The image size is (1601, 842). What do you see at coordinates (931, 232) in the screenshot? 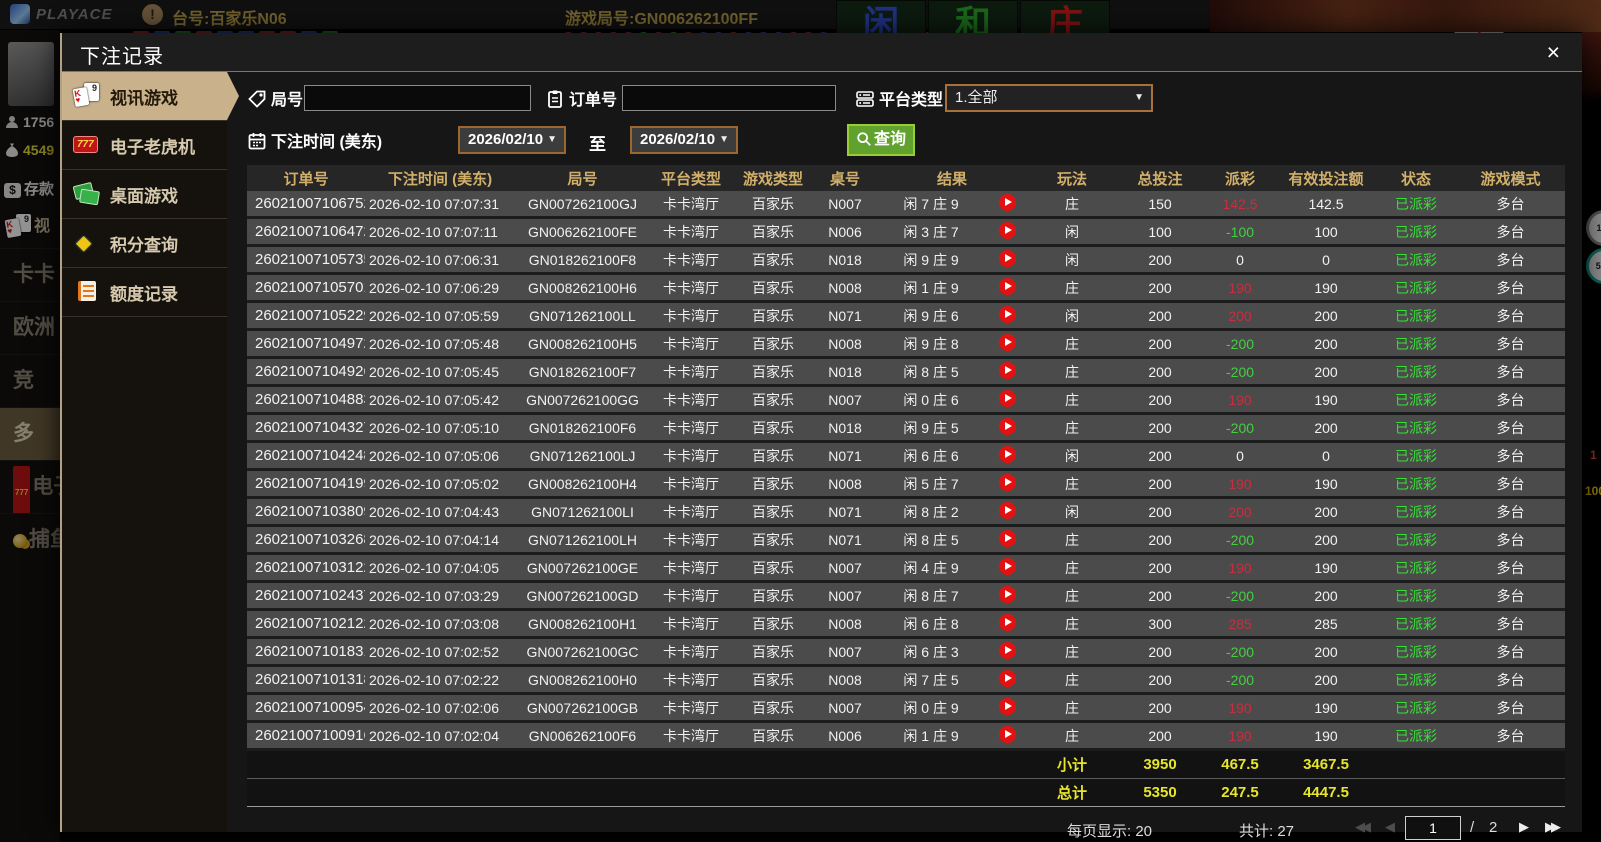
I see `record-cell: 闲 3 庄 7` at bounding box center [931, 232].